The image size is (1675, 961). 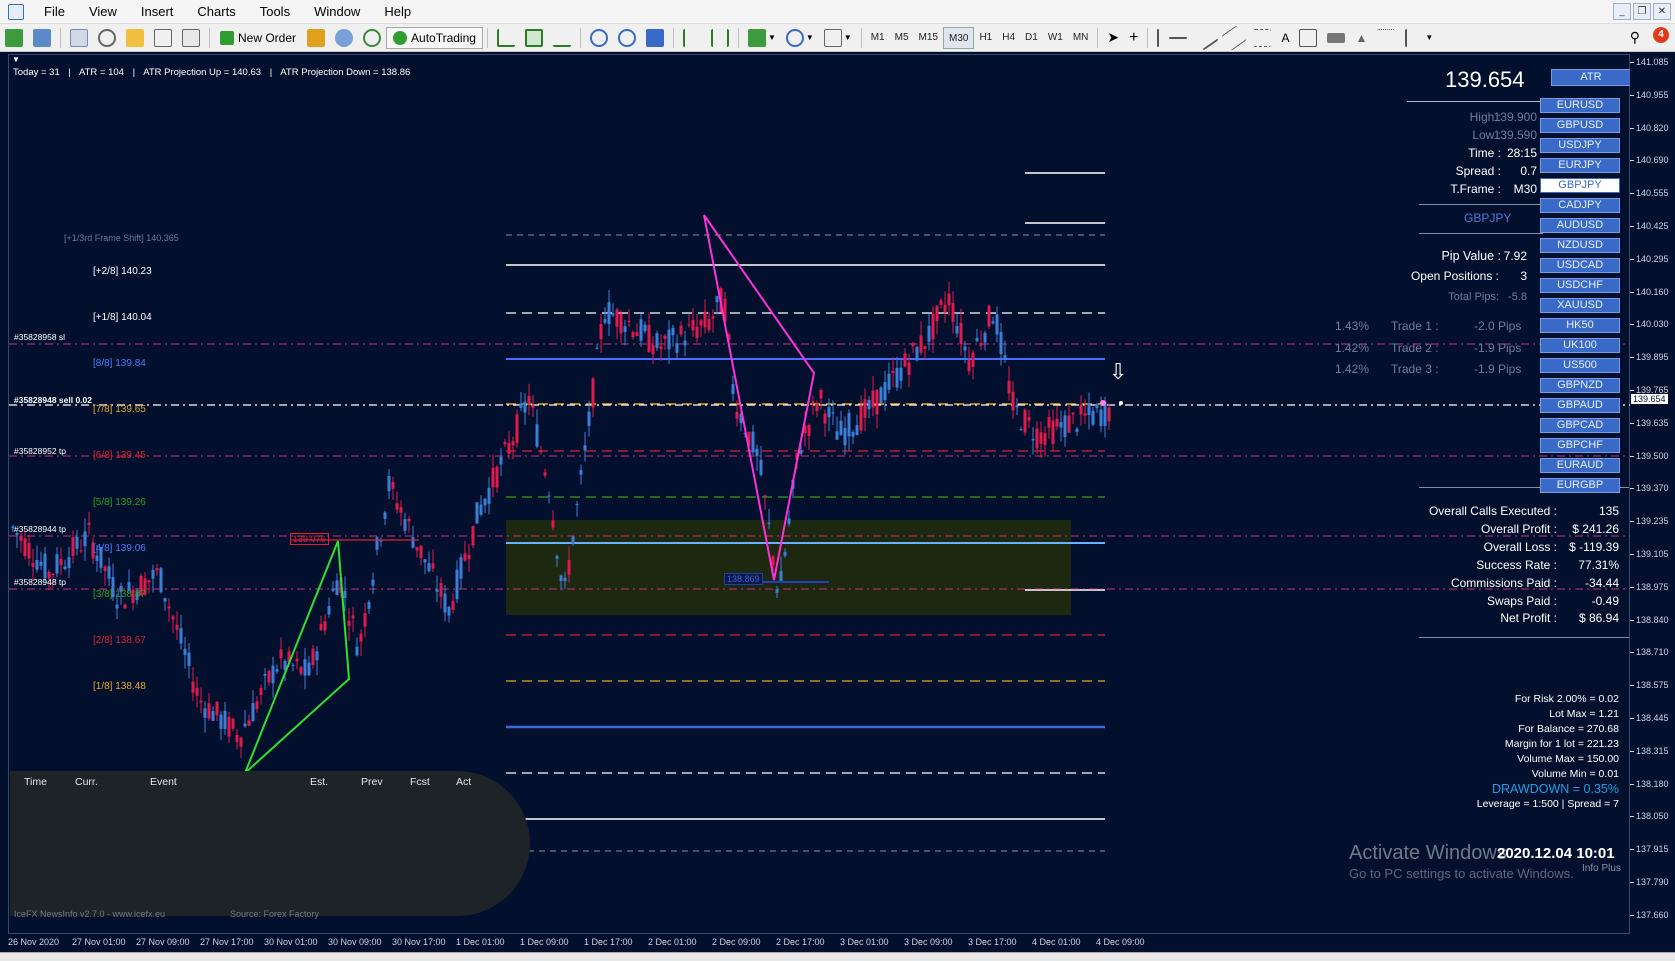 What do you see at coordinates (1308, 38) in the screenshot?
I see `label-tool-button` at bounding box center [1308, 38].